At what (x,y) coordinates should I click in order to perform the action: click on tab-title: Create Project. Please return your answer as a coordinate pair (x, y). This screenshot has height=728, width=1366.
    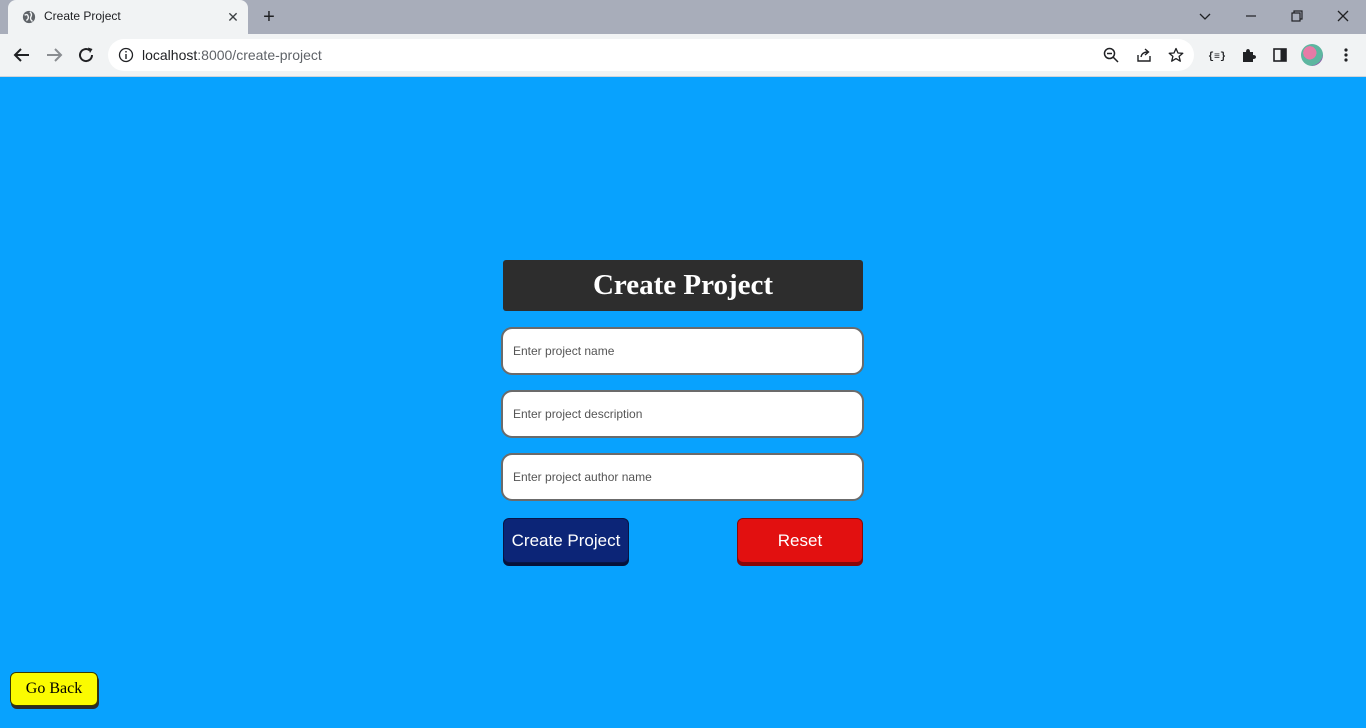
    Looking at the image, I should click on (82, 16).